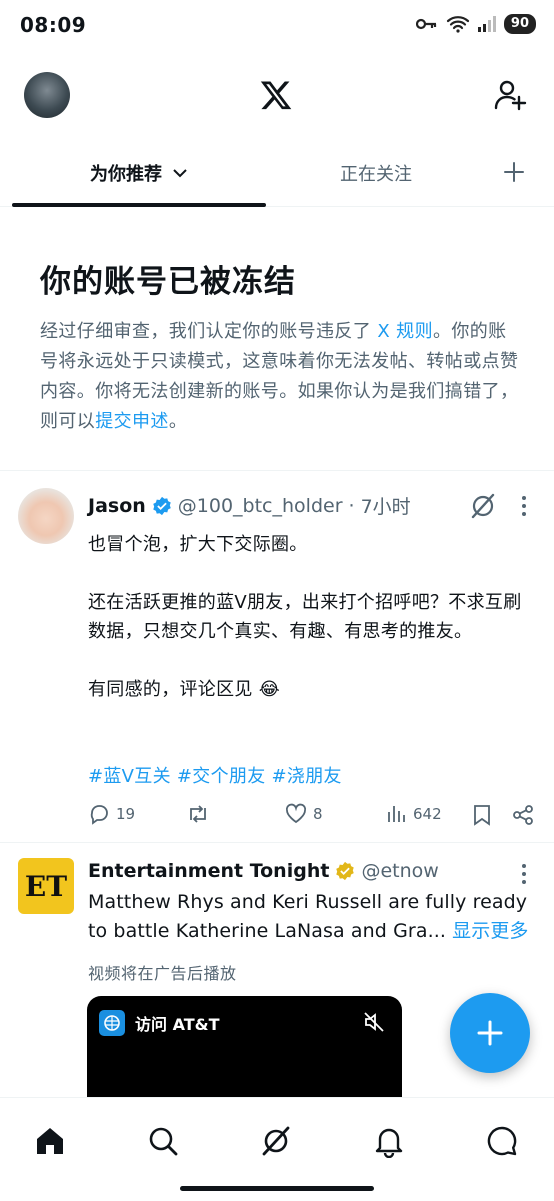 The image size is (554, 1201). I want to click on ad-video: 访问 AT&T, so click(244, 1051).